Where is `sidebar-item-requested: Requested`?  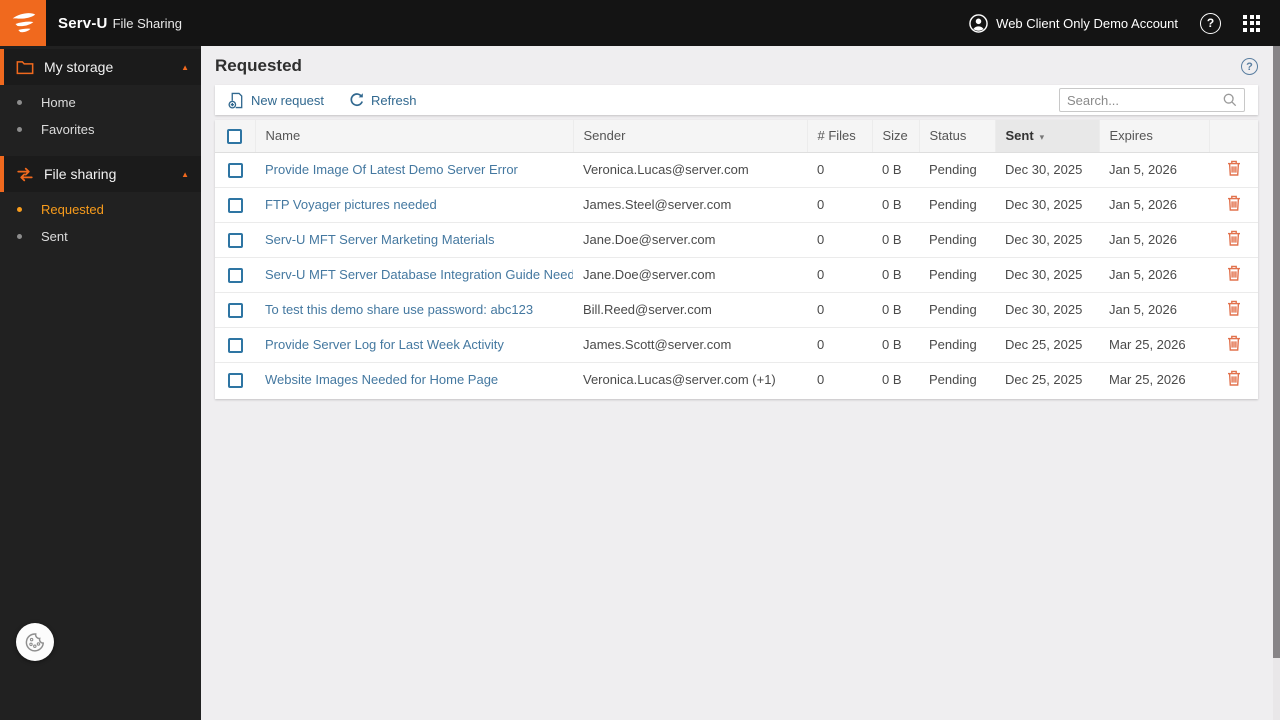
sidebar-item-requested: Requested is located at coordinates (100, 209).